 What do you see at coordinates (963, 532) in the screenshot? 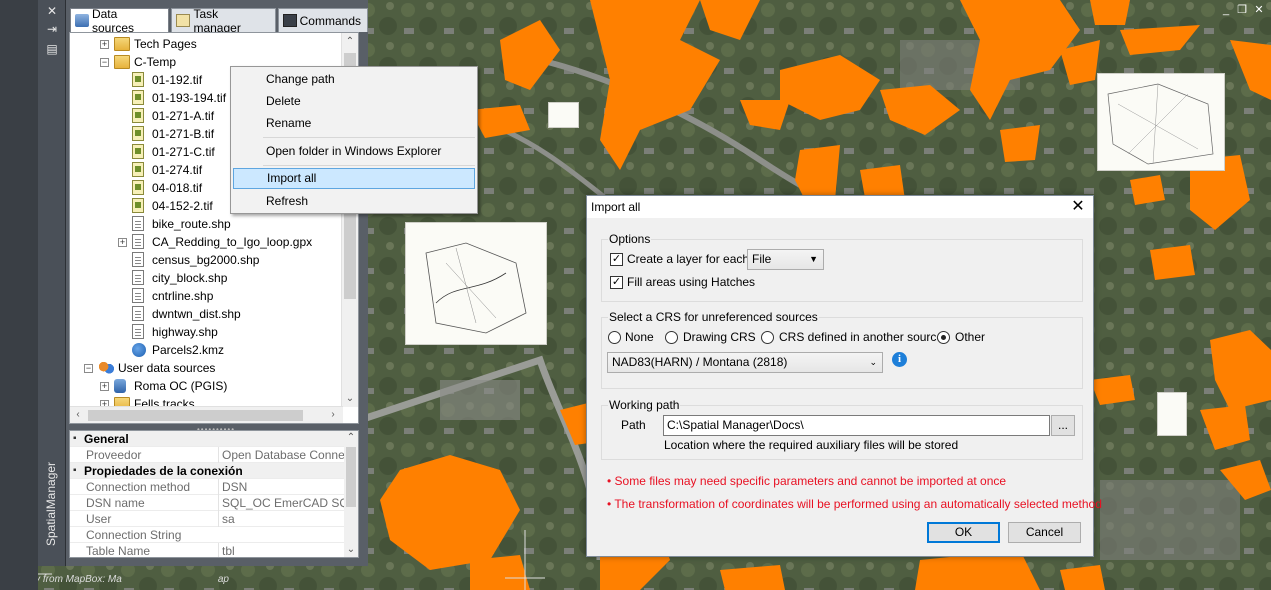
I see `ok-button: OK` at bounding box center [963, 532].